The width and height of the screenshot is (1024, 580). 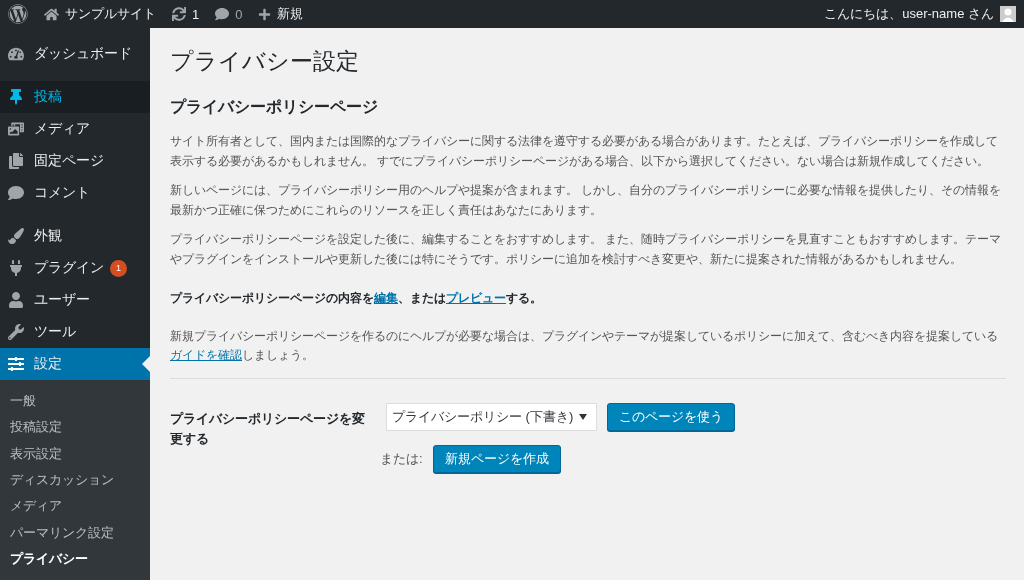 What do you see at coordinates (356, 299) in the screenshot?
I see `paragraph: プライバシーポリシーページの内容を編集、またはプレビューする。` at bounding box center [356, 299].